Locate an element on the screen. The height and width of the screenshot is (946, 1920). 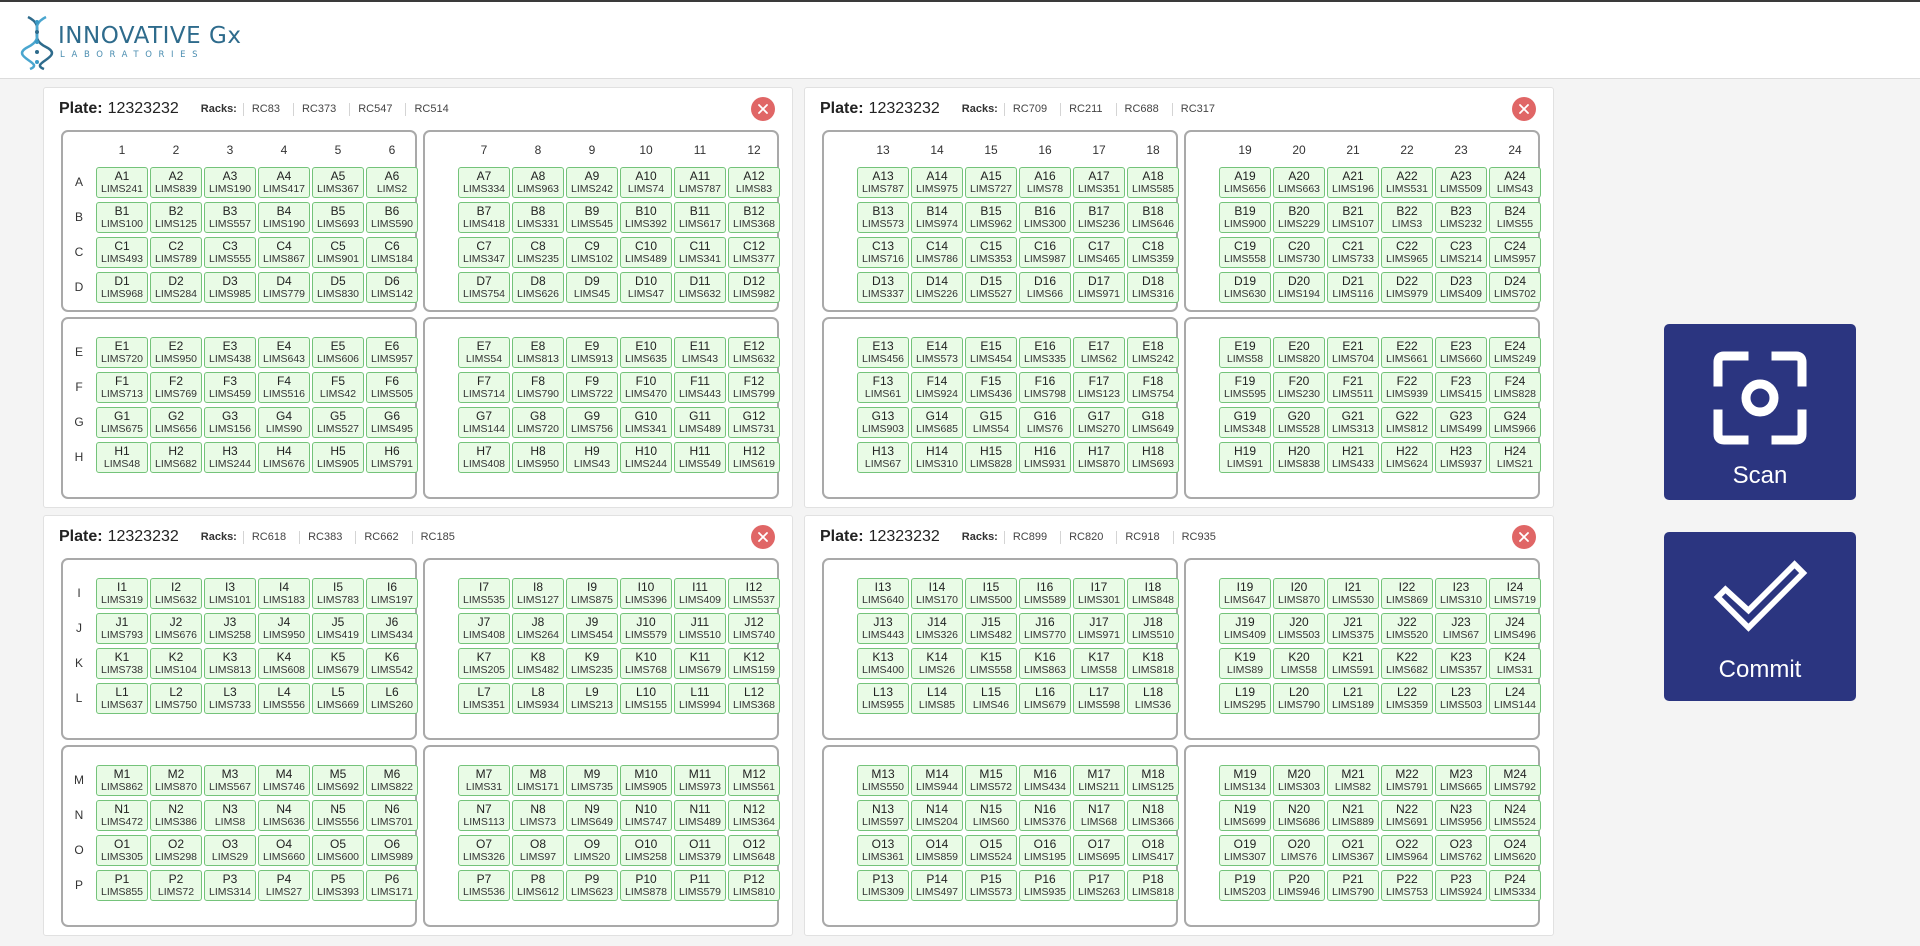
well-cell: J9 LIMS454 is located at coordinates (592, 628).